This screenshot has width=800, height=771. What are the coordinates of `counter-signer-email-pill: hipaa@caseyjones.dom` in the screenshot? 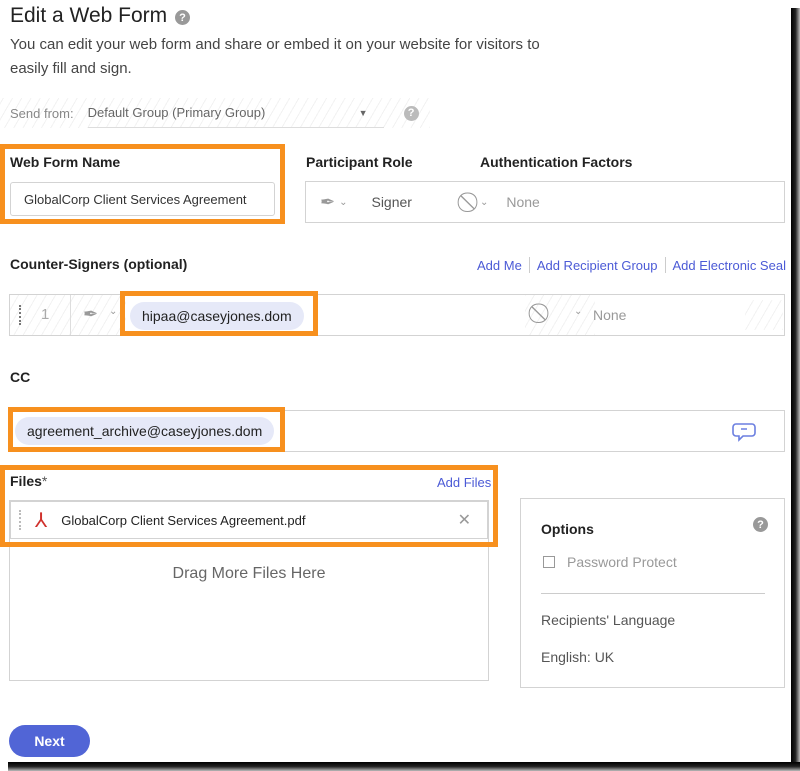 It's located at (217, 316).